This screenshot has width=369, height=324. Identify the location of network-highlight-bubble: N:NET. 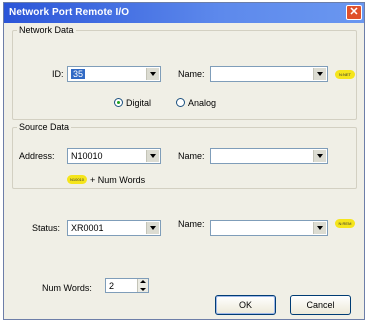
(345, 74).